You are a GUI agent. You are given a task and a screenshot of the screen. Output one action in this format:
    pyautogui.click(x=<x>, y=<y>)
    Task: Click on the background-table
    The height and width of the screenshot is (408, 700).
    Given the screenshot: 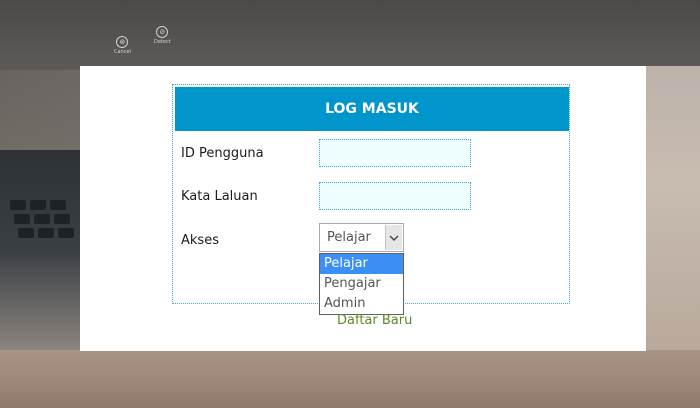 What is the action you would take?
    pyautogui.click(x=350, y=379)
    